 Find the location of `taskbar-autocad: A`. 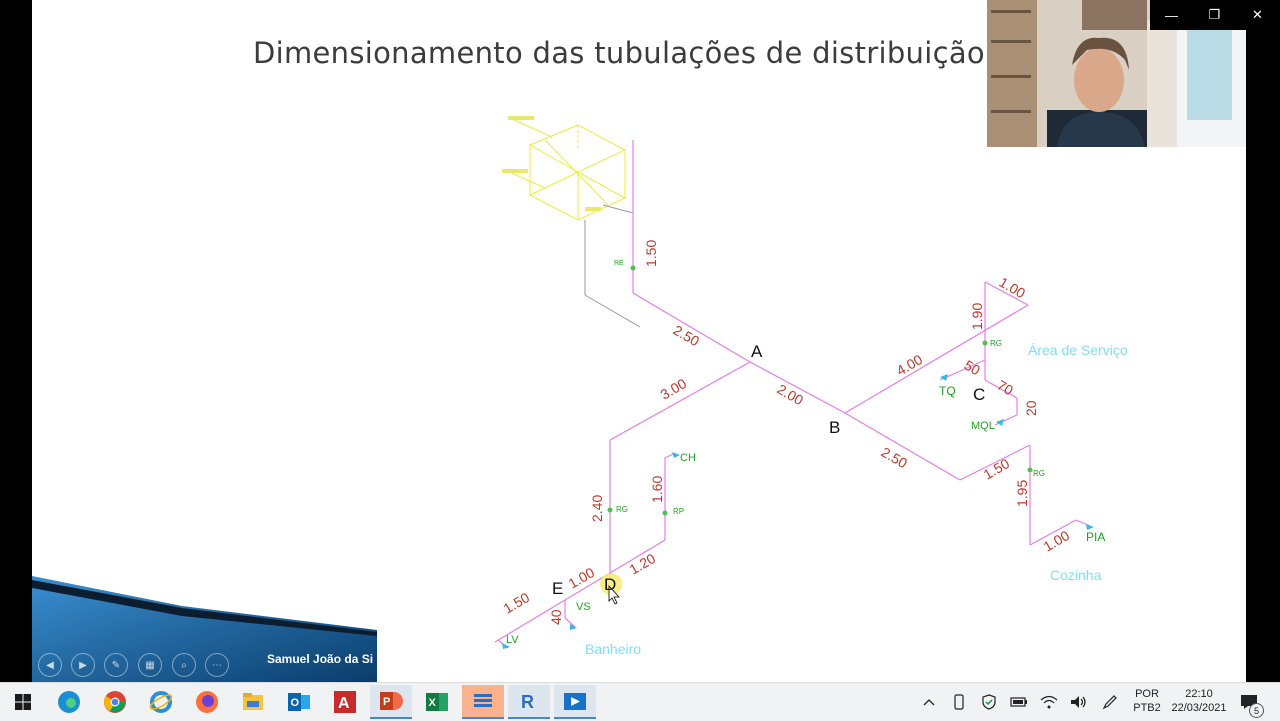

taskbar-autocad: A is located at coordinates (345, 702).